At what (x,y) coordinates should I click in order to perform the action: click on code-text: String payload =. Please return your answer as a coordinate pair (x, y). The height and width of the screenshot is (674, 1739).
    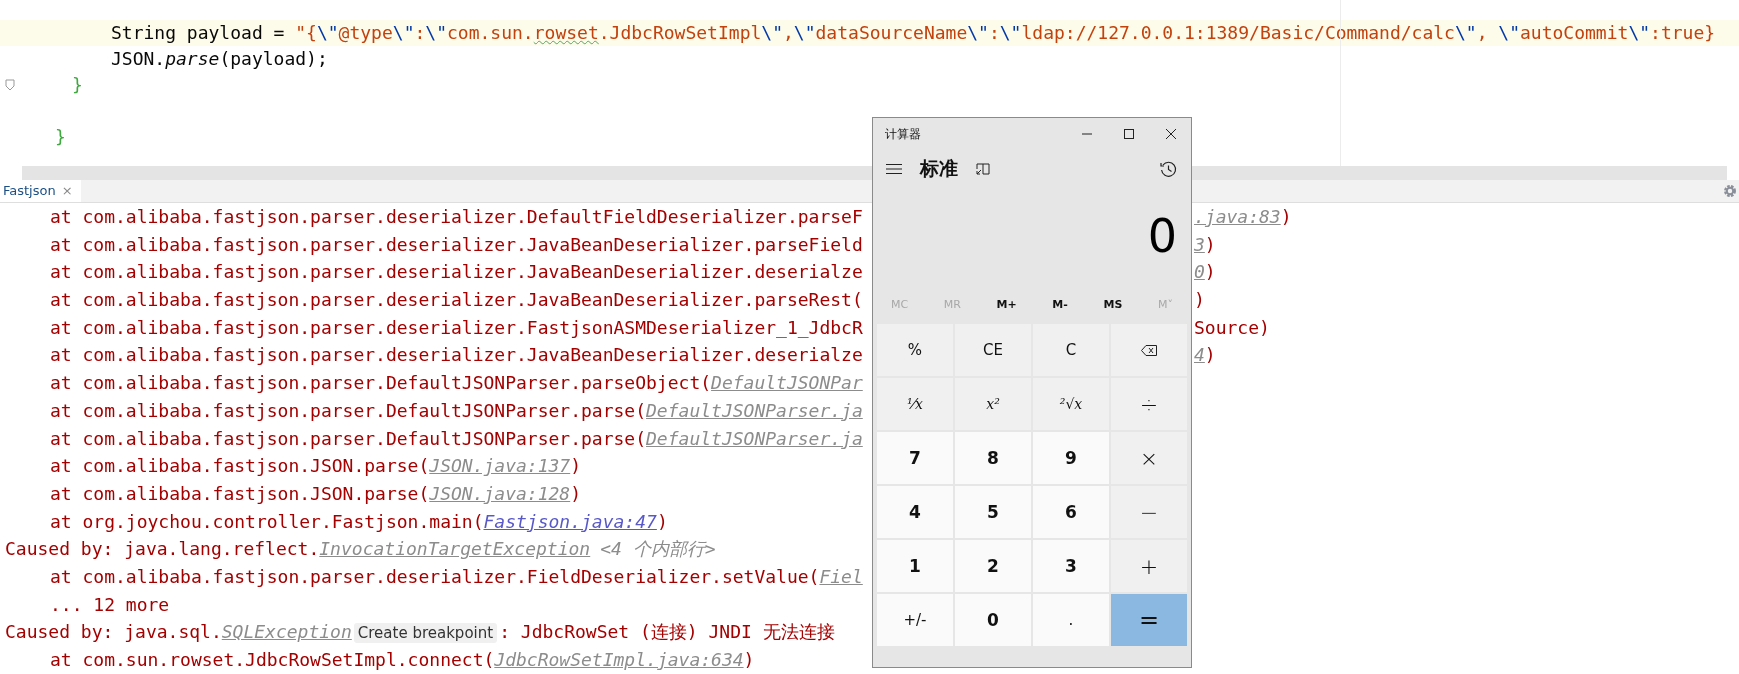
    Looking at the image, I should click on (198, 32).